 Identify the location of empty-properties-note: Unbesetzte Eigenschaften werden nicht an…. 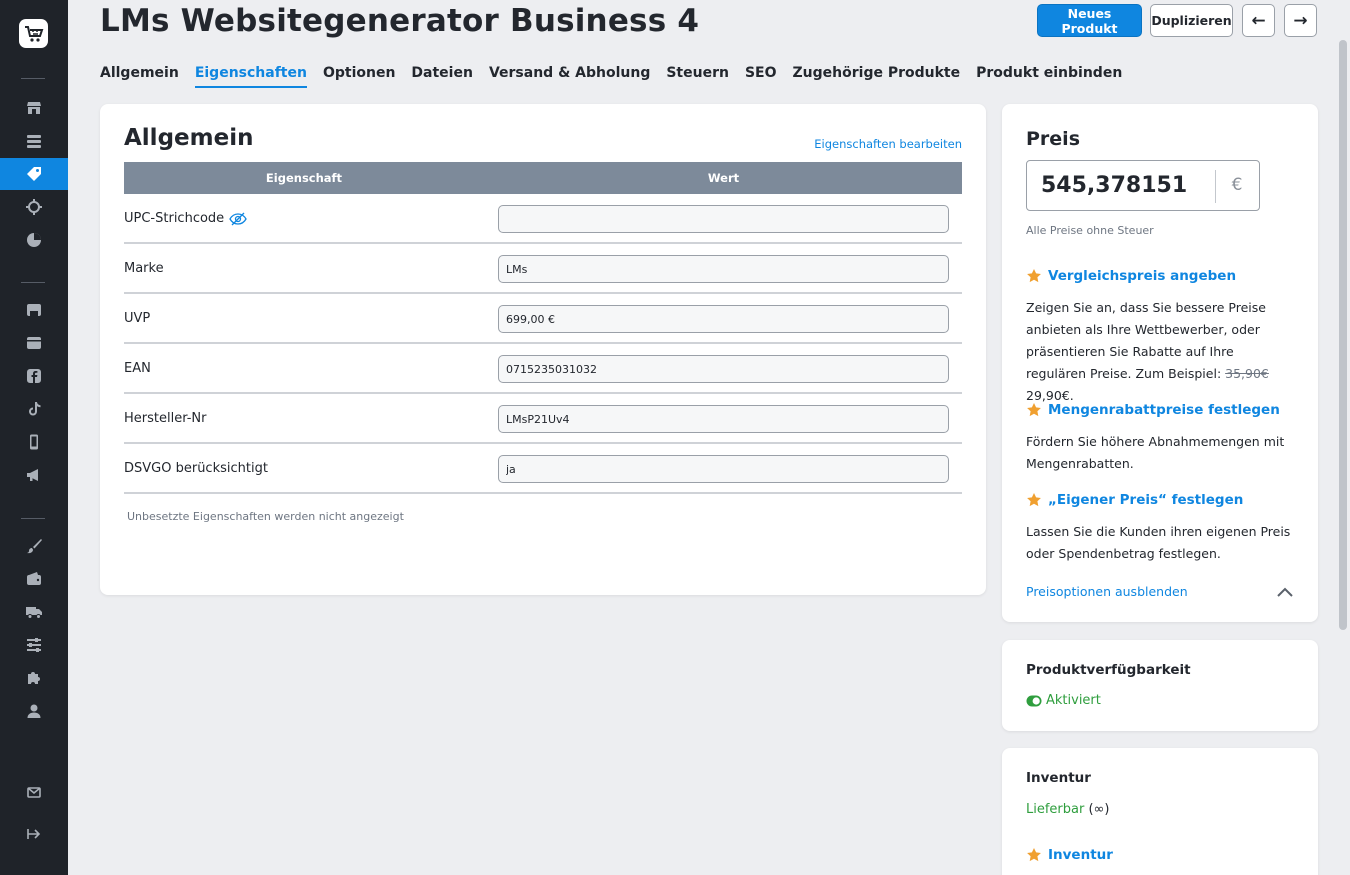
(265, 516).